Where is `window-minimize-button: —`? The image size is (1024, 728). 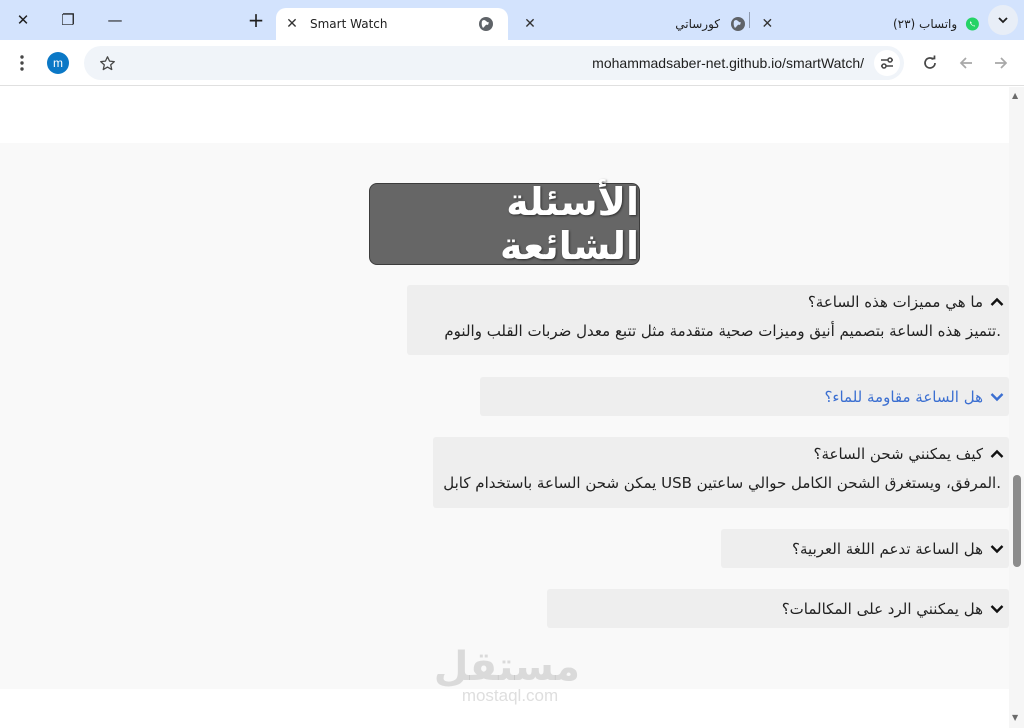 window-minimize-button: — is located at coordinates (115, 20).